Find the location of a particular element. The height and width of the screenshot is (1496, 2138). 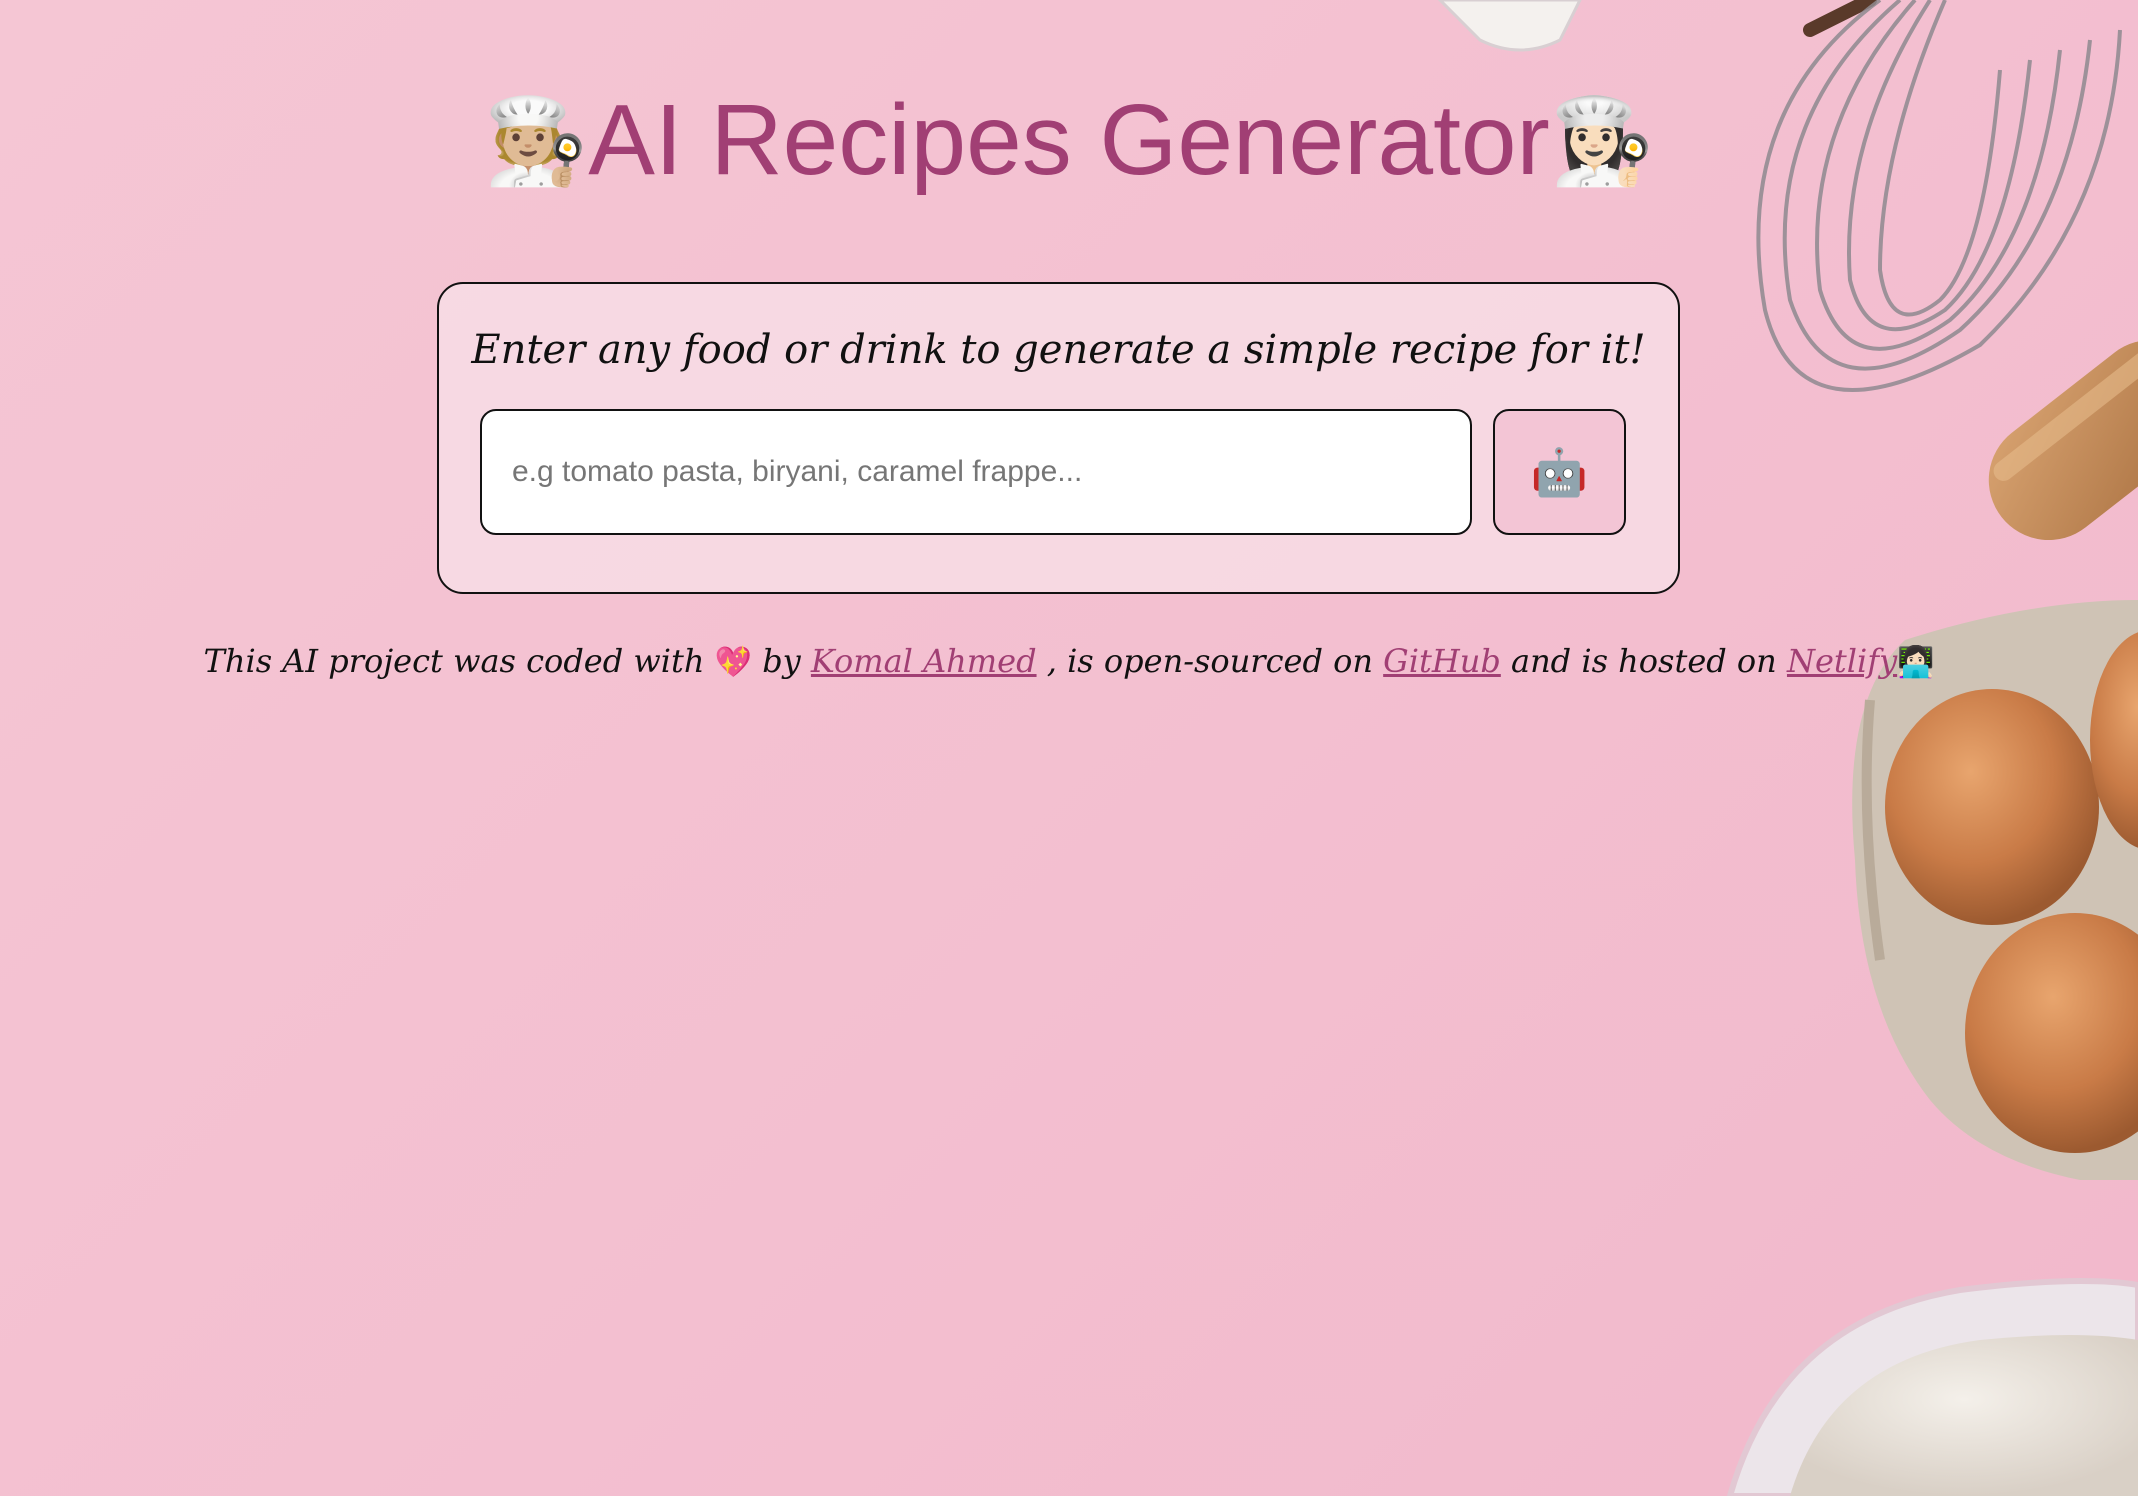

robot-icon: 🤖 is located at coordinates (1559, 472).